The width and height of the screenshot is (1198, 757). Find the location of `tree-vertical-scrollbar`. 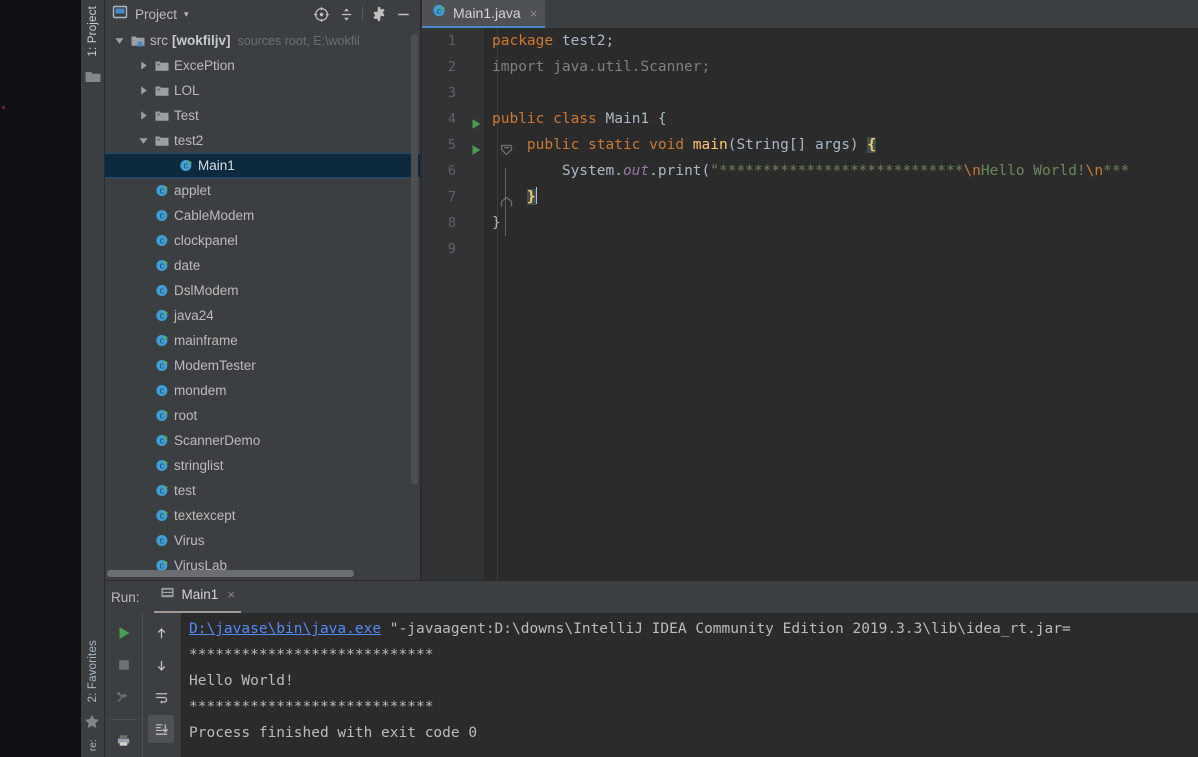

tree-vertical-scrollbar is located at coordinates (414, 259).